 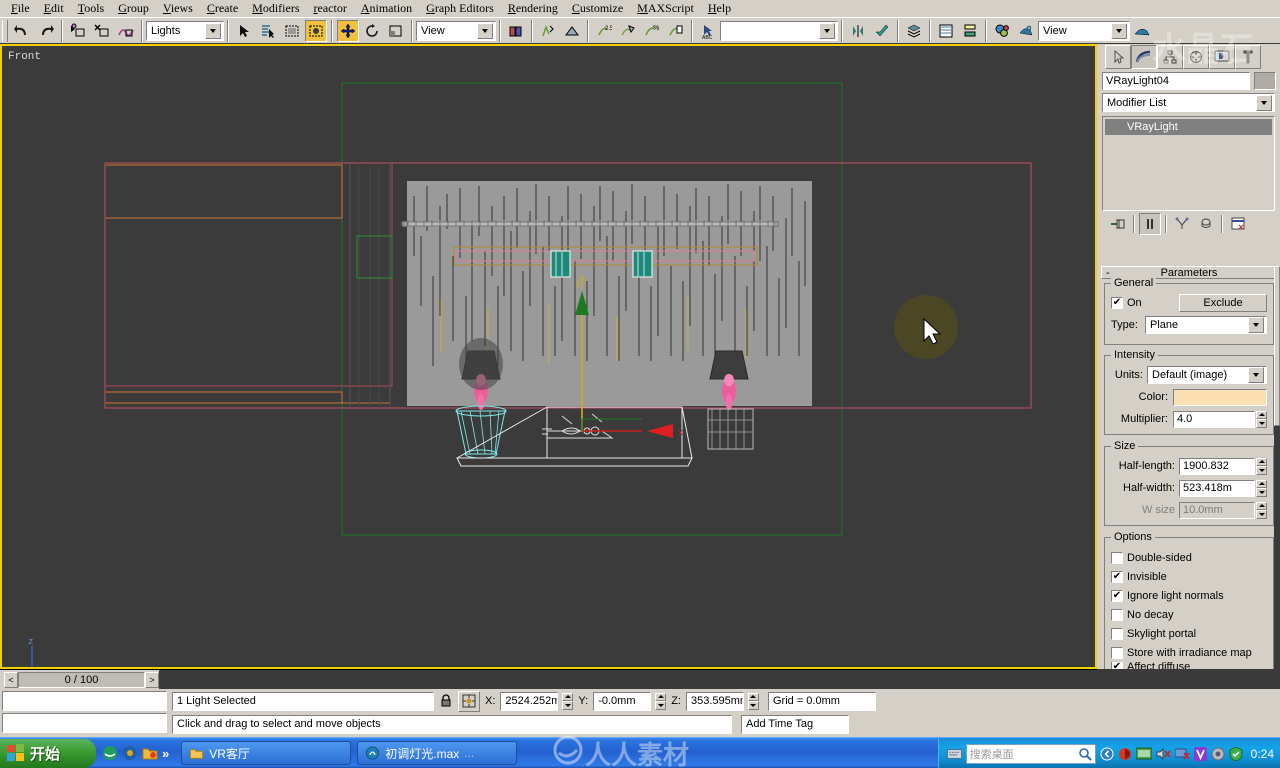 I want to click on spinner-snap-icon, so click(x=676, y=30).